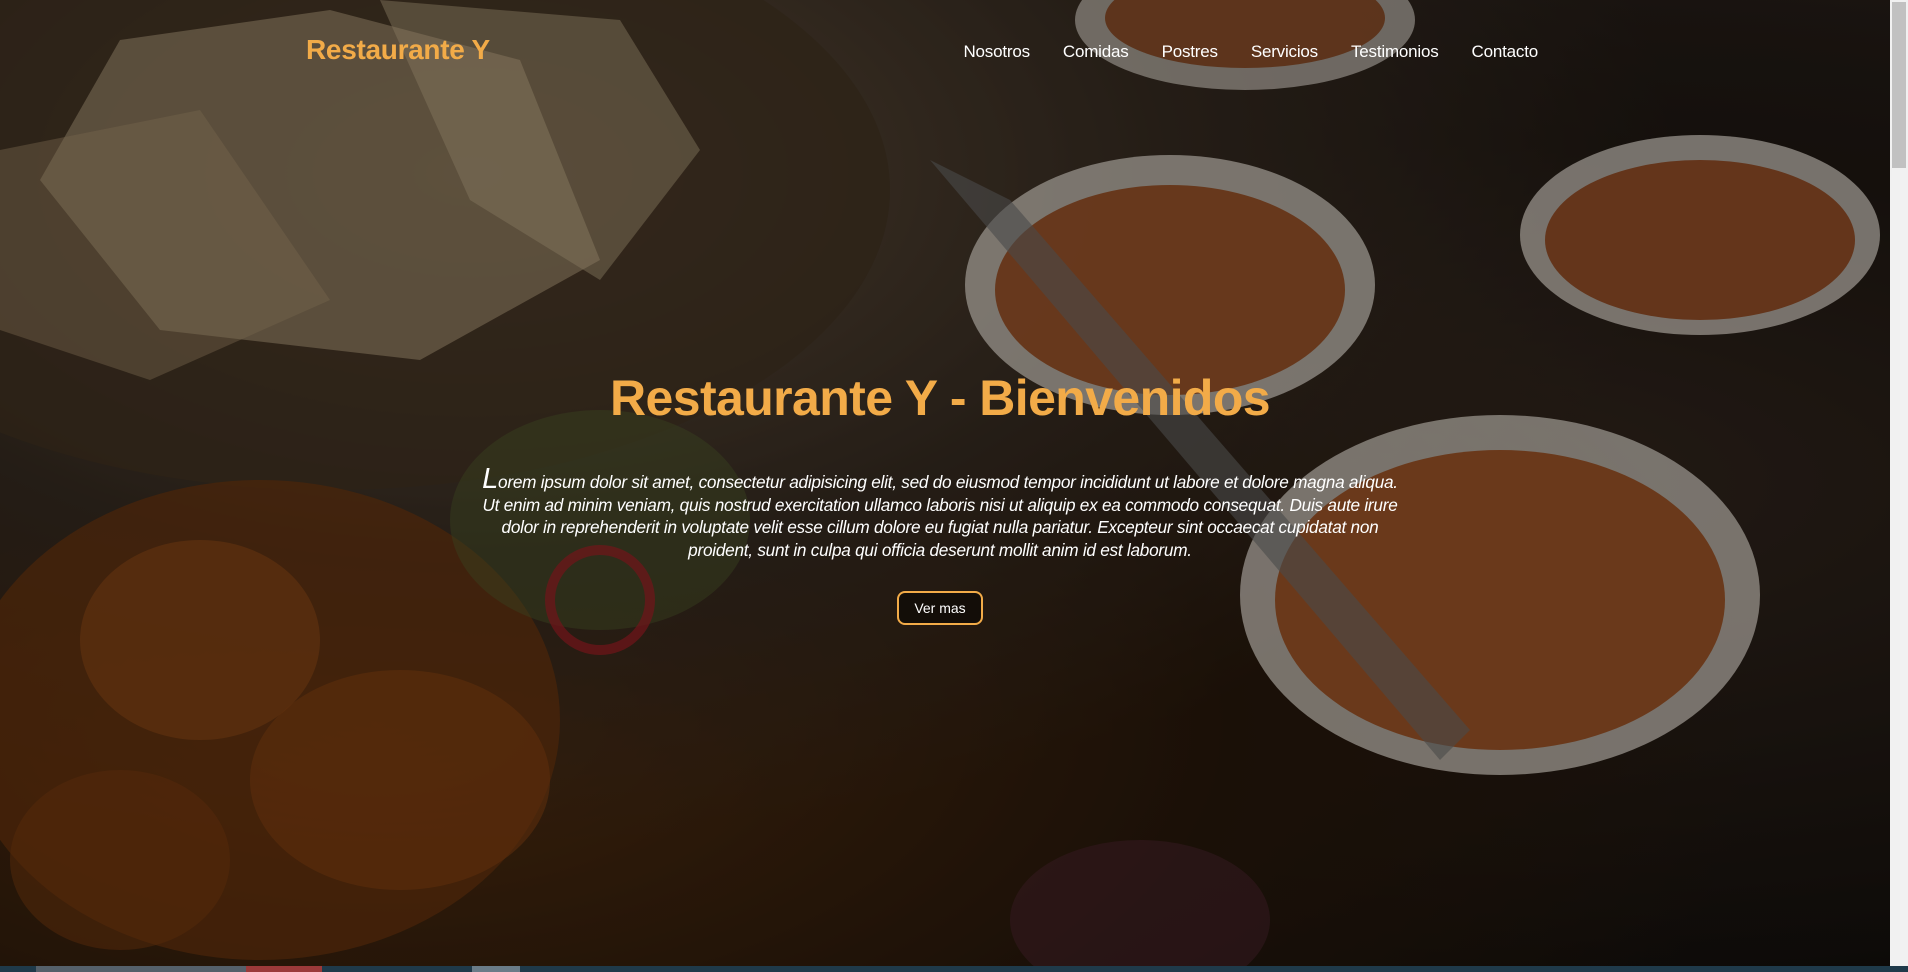 The width and height of the screenshot is (1908, 972). I want to click on nav-item-testimonios: Testimonios, so click(1395, 52).